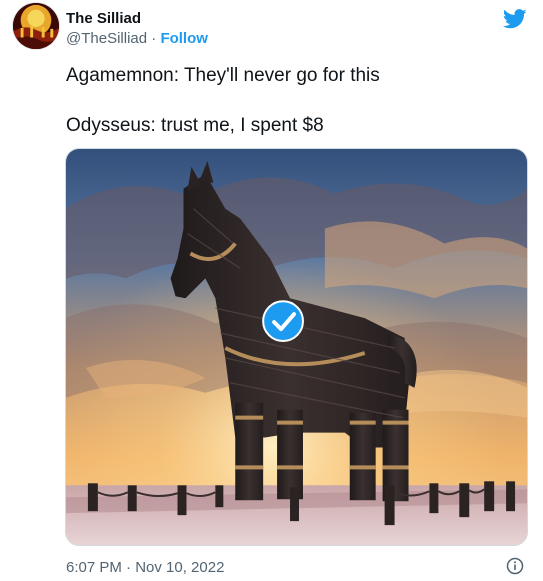 The width and height of the screenshot is (543, 581). What do you see at coordinates (184, 38) in the screenshot?
I see `follow-link: Follow` at bounding box center [184, 38].